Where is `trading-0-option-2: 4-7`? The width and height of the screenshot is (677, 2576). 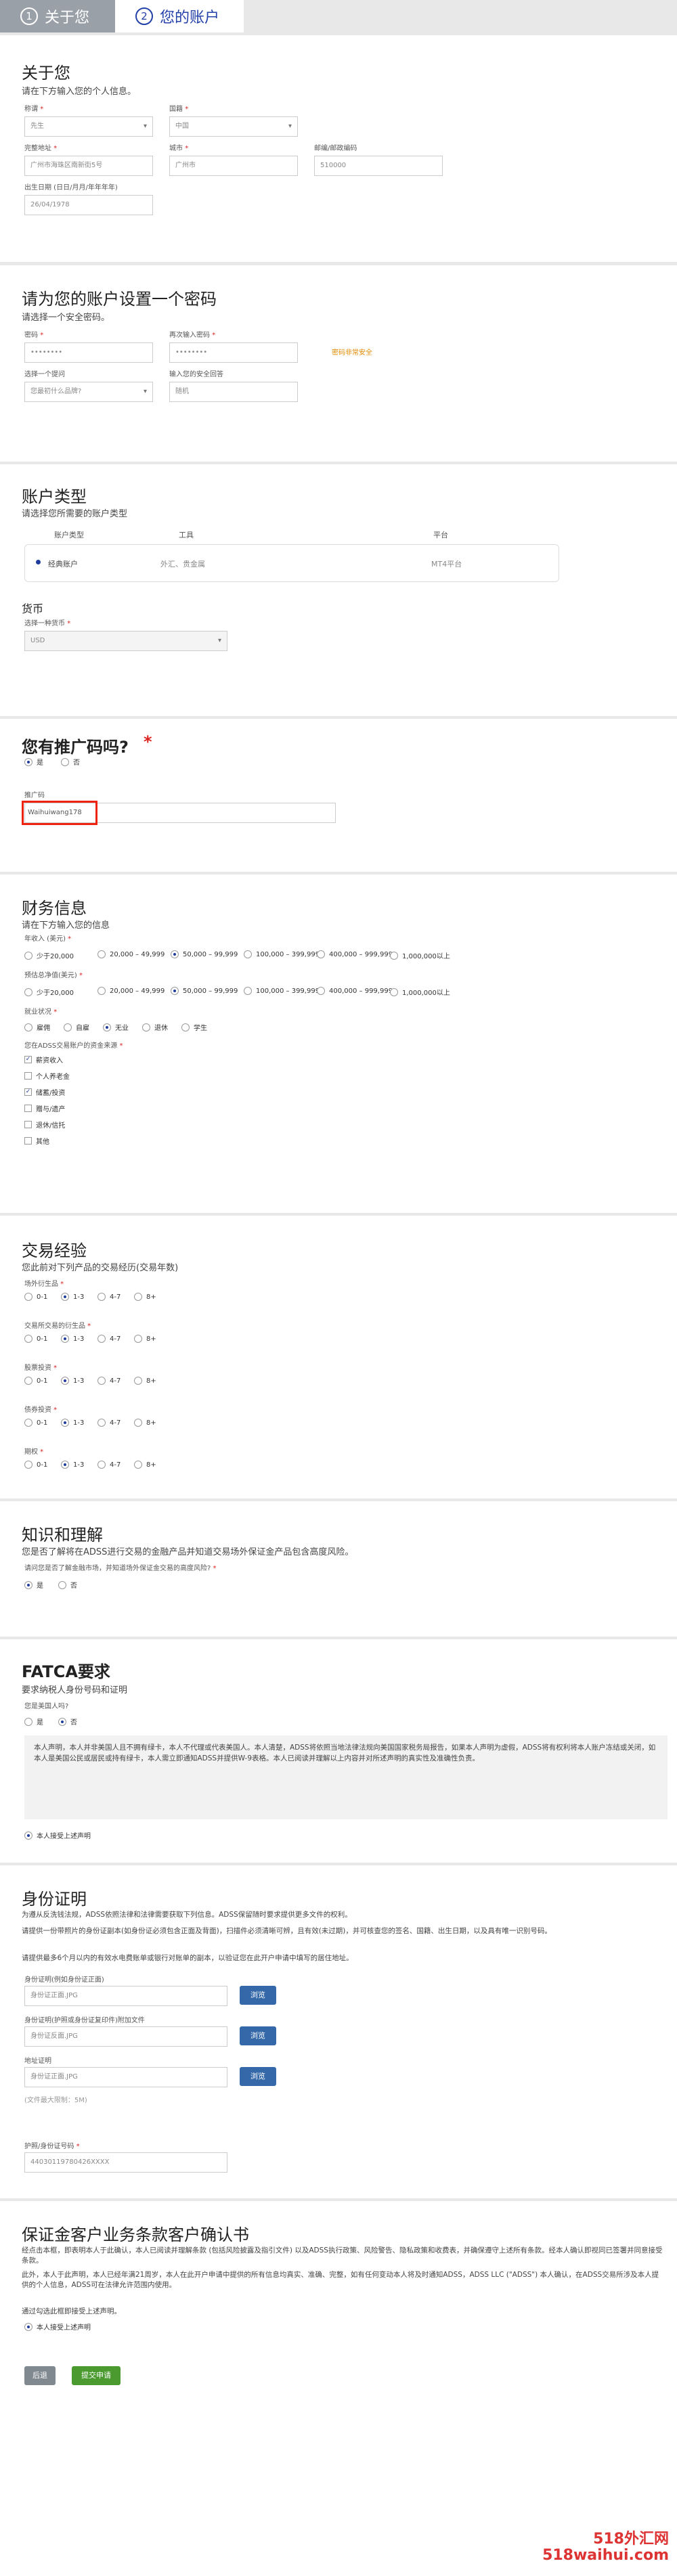
trading-0-option-2: 4-7 is located at coordinates (109, 1297).